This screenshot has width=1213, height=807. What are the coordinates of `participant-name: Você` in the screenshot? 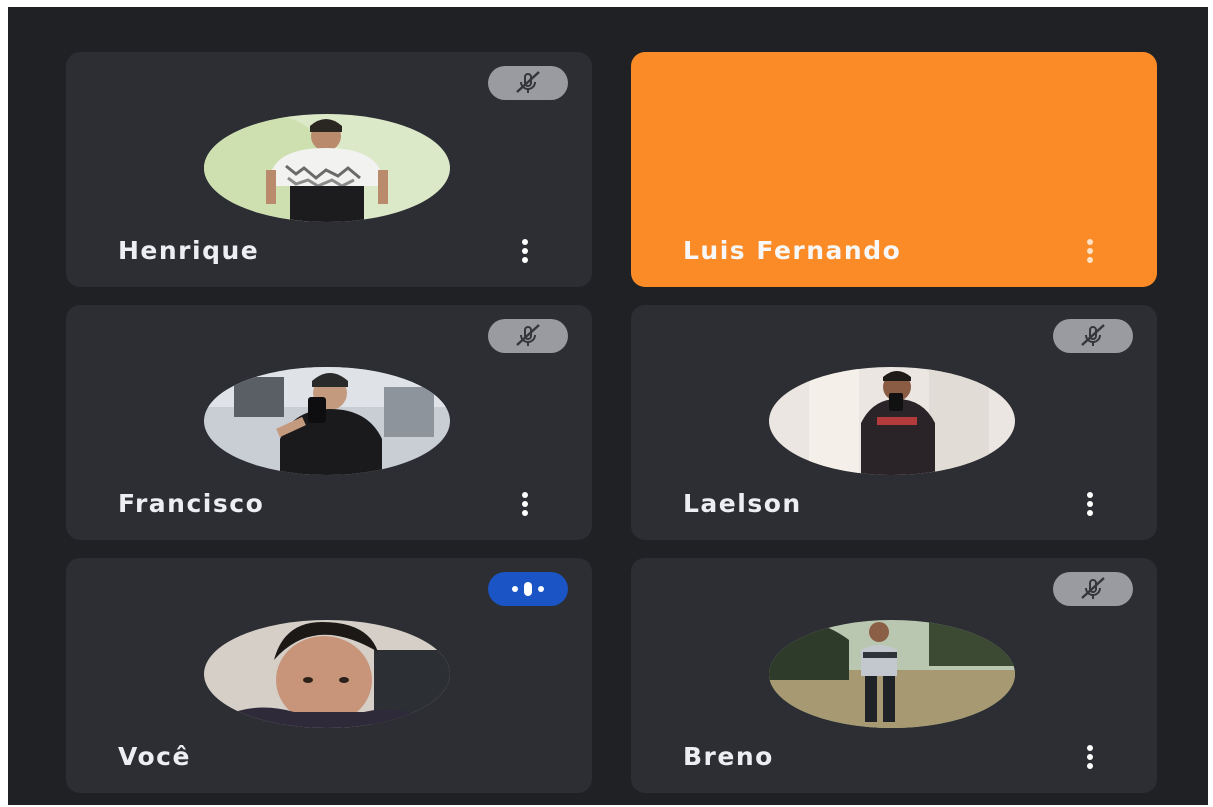 It's located at (154, 756).